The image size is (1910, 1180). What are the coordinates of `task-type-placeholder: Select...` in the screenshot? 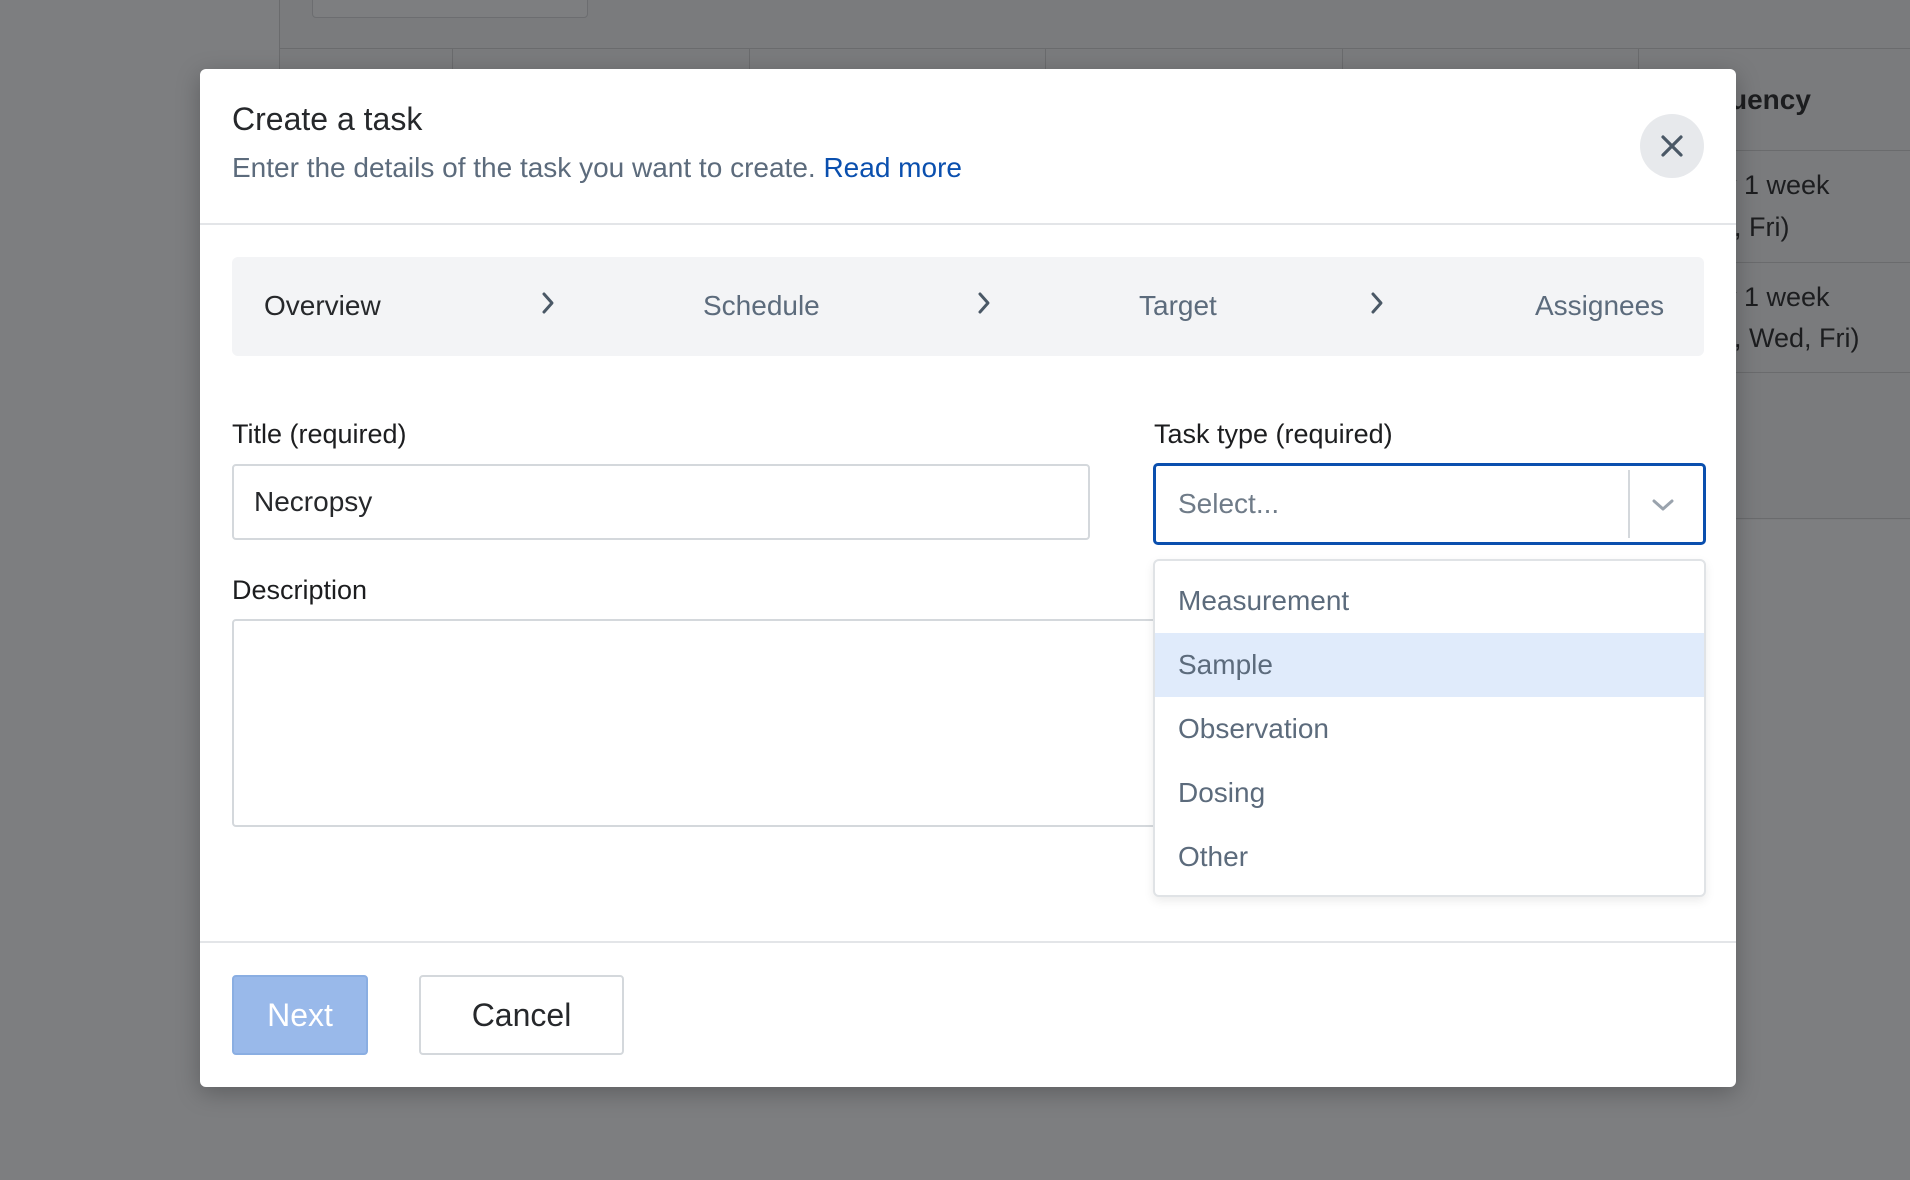 It's located at (1229, 503).